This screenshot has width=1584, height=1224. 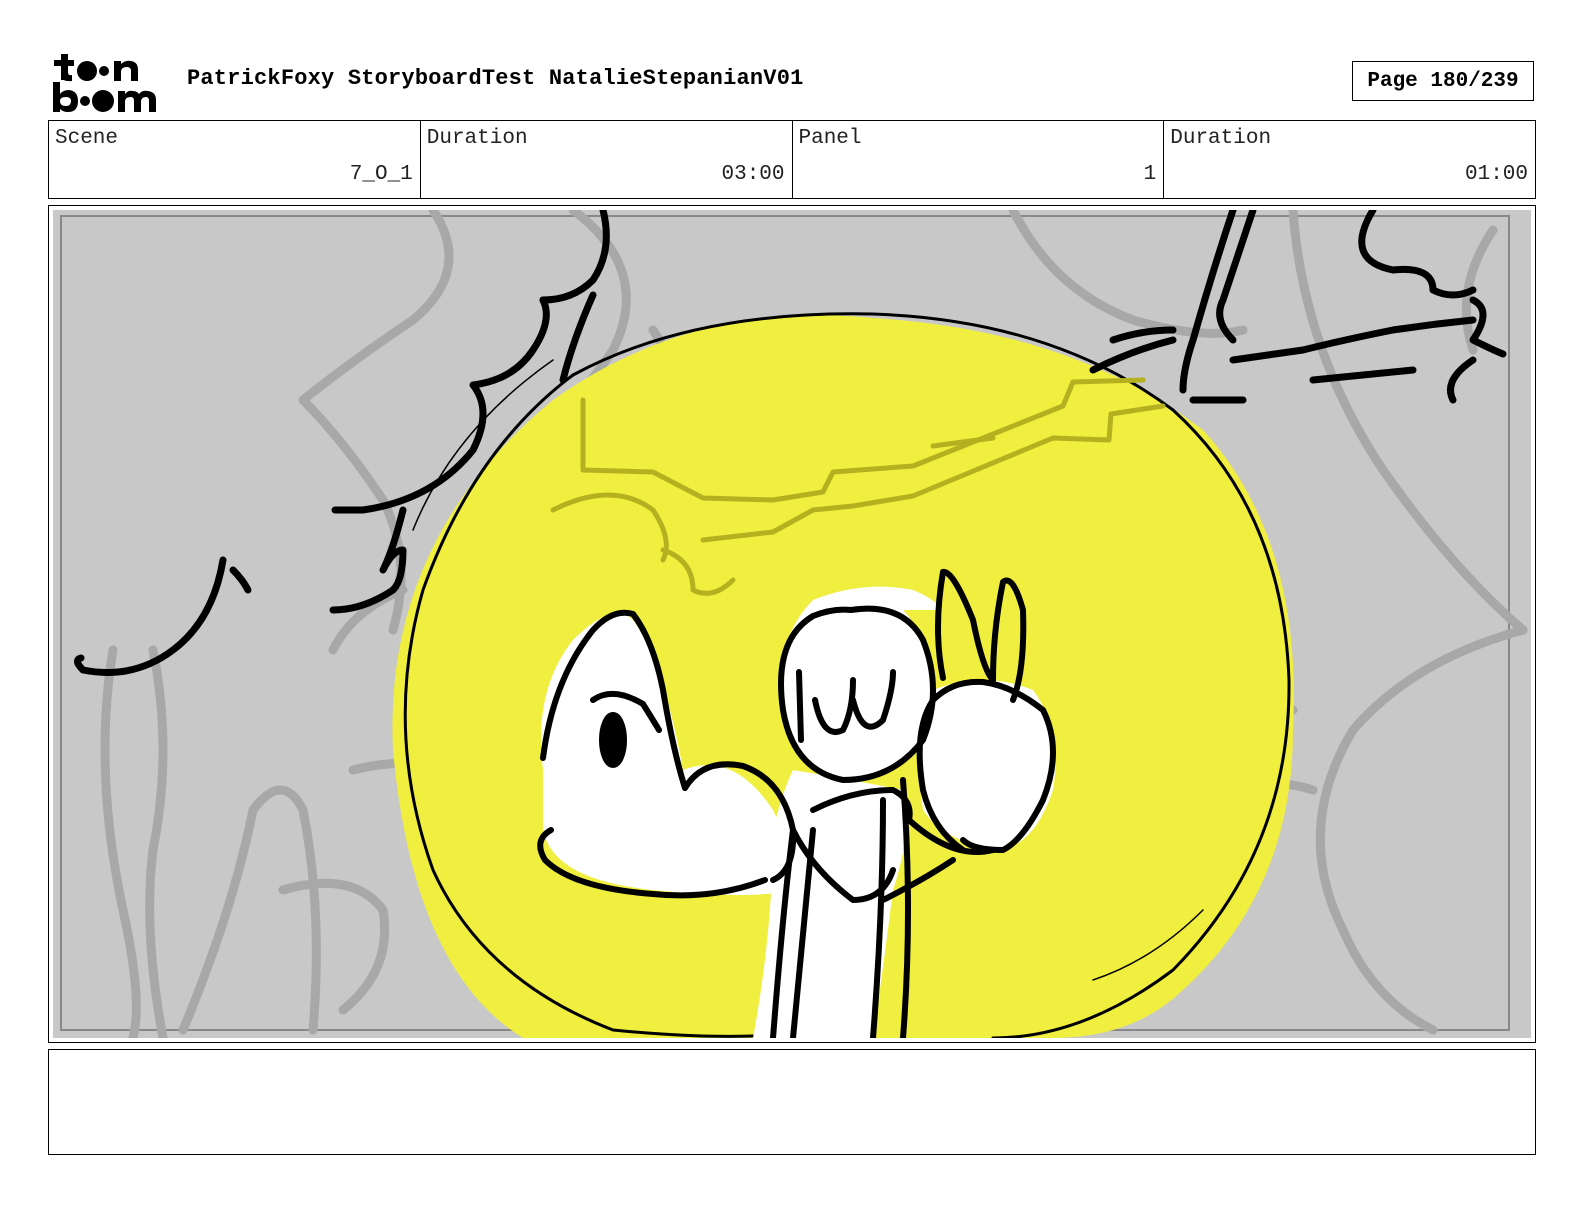 What do you see at coordinates (830, 138) in the screenshot?
I see `panel-label: Panel` at bounding box center [830, 138].